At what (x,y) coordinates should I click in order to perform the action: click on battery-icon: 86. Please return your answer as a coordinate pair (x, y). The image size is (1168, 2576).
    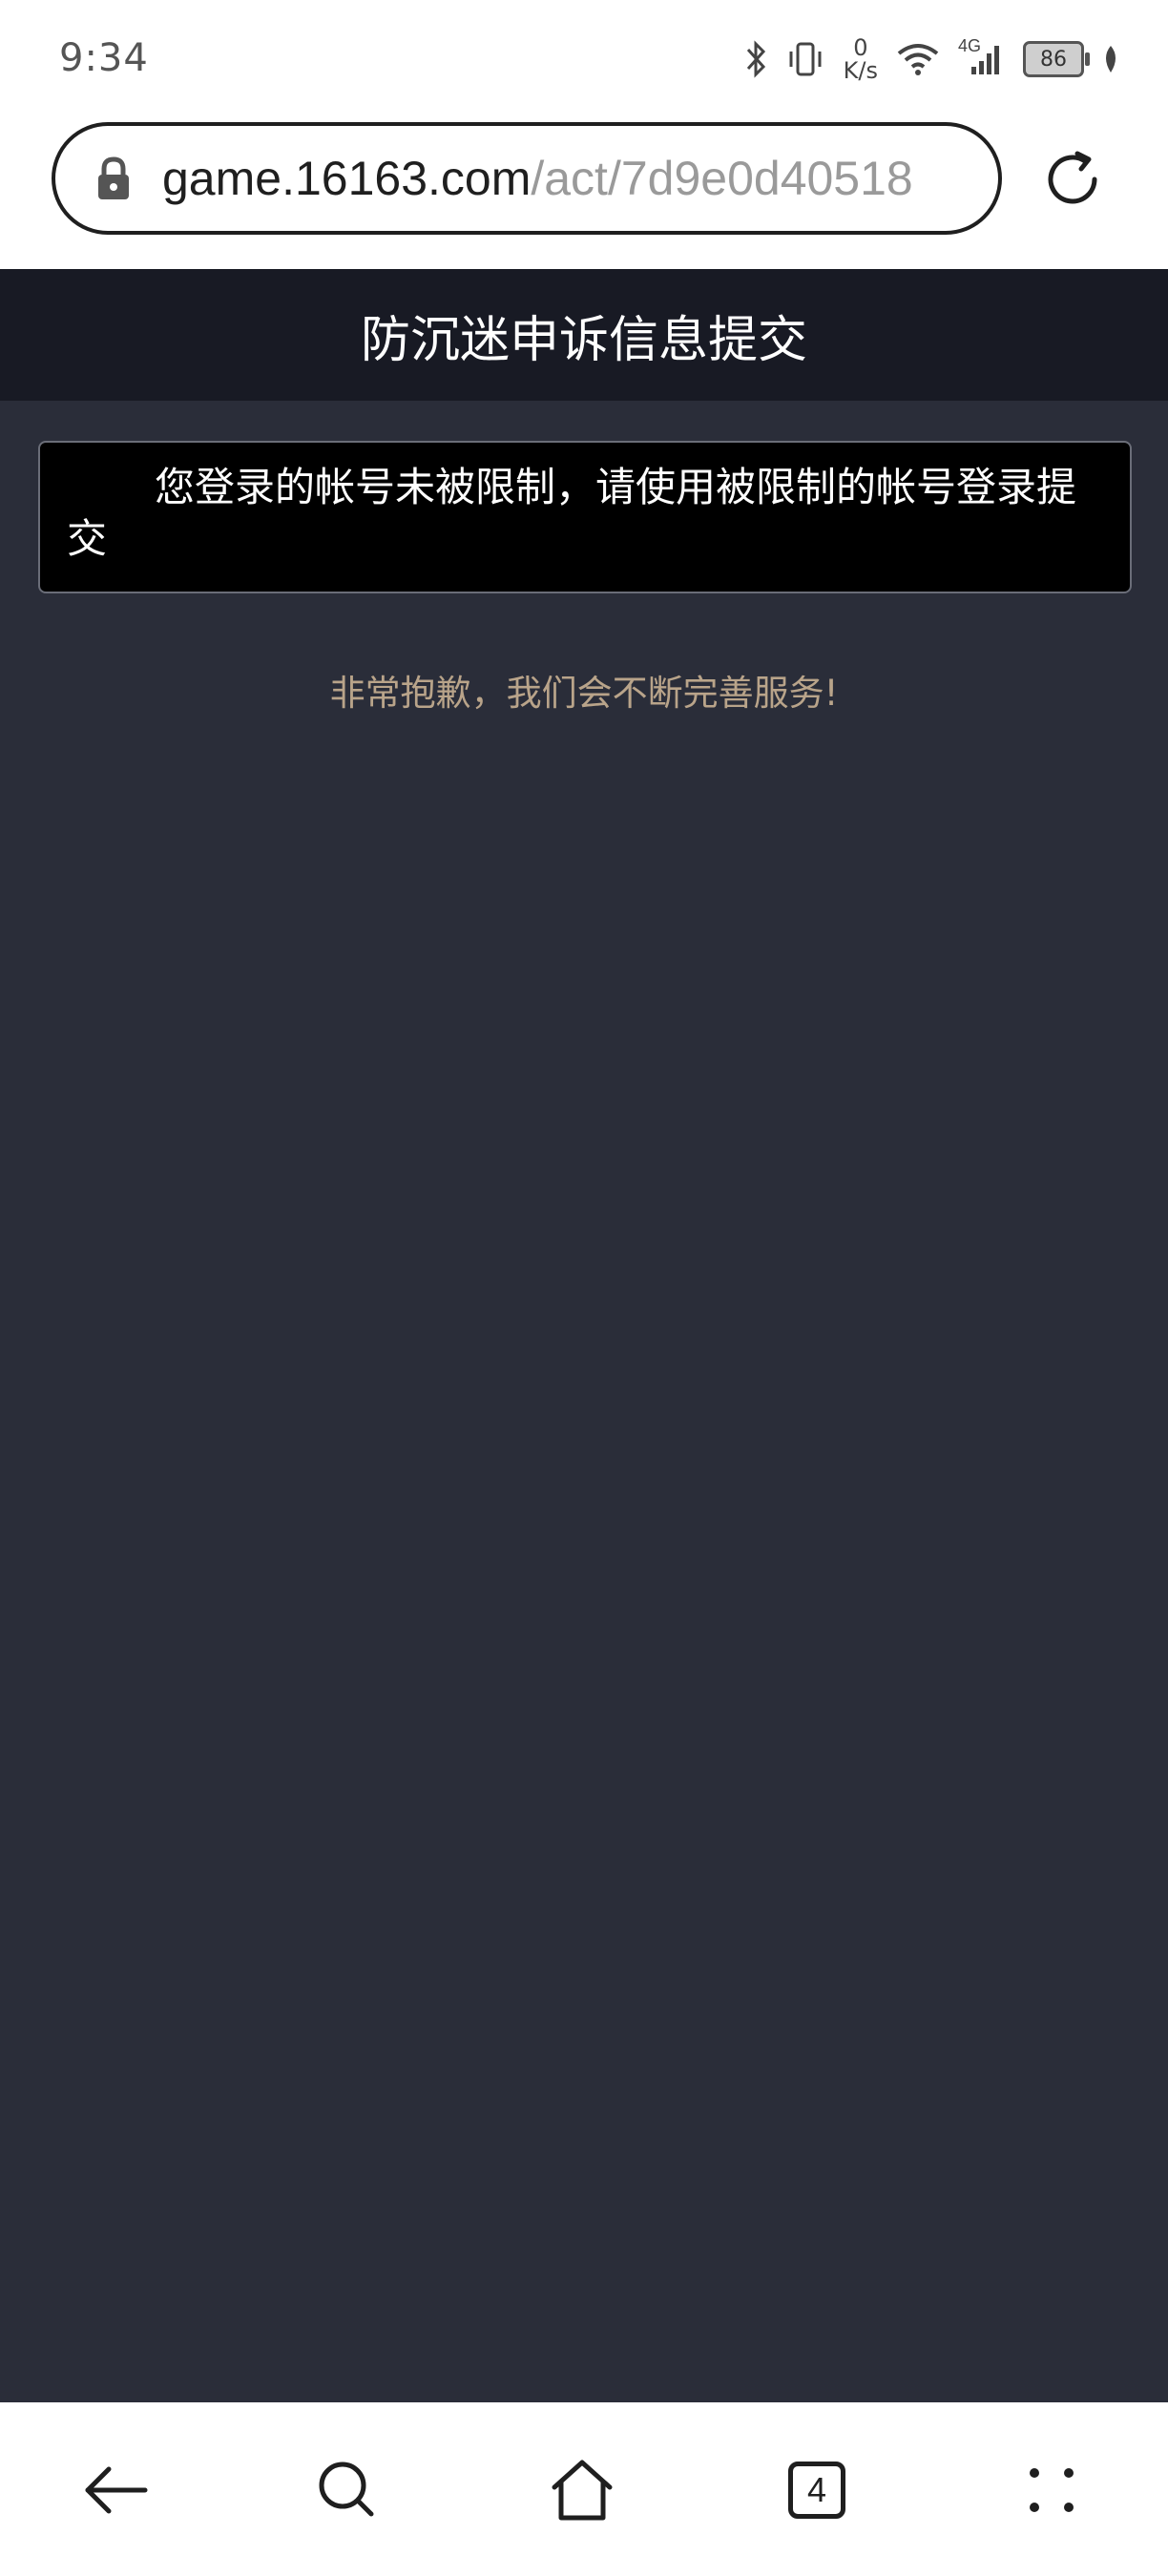
    Looking at the image, I should click on (1056, 59).